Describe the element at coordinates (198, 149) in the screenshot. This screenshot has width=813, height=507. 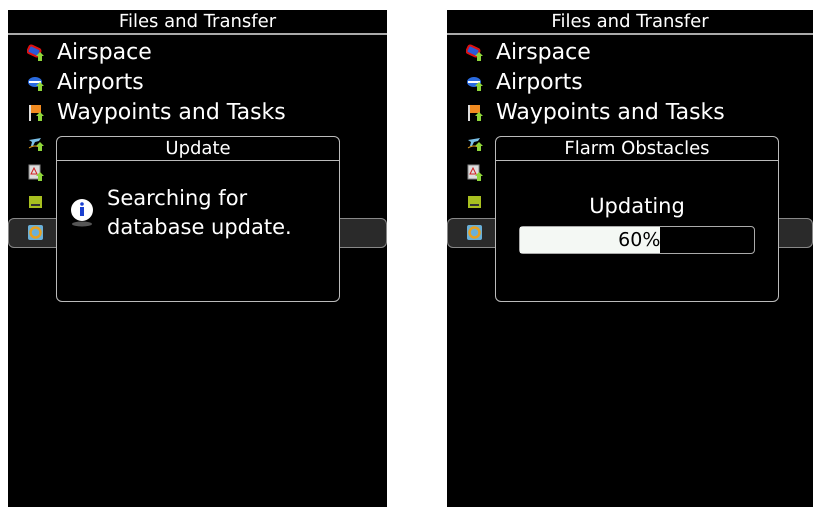
I see `dialog-title: Update` at that location.